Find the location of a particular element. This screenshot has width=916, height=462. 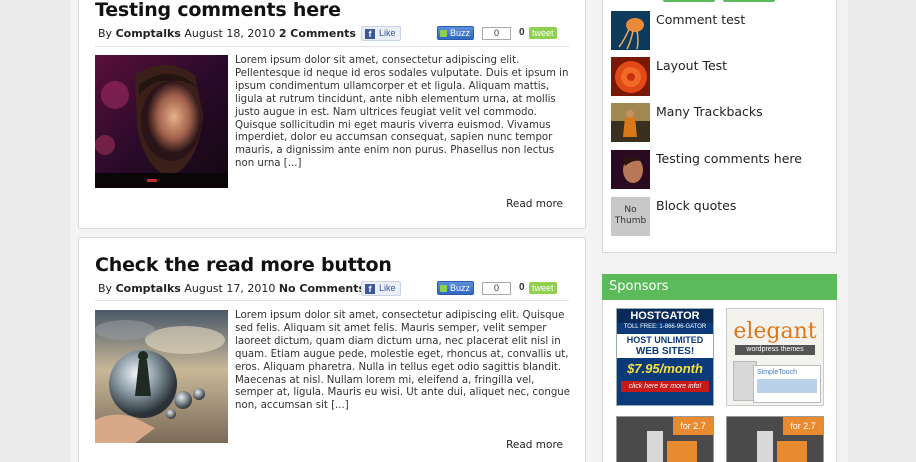

hostgator-line1: HOST UNLIMITED is located at coordinates (665, 340).